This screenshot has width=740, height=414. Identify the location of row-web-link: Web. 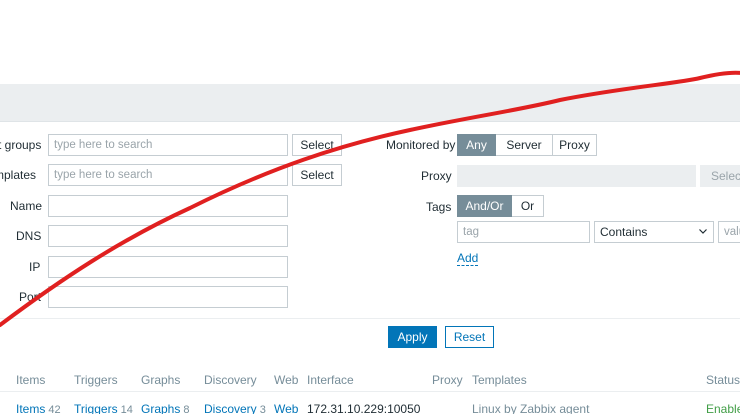
(286, 408).